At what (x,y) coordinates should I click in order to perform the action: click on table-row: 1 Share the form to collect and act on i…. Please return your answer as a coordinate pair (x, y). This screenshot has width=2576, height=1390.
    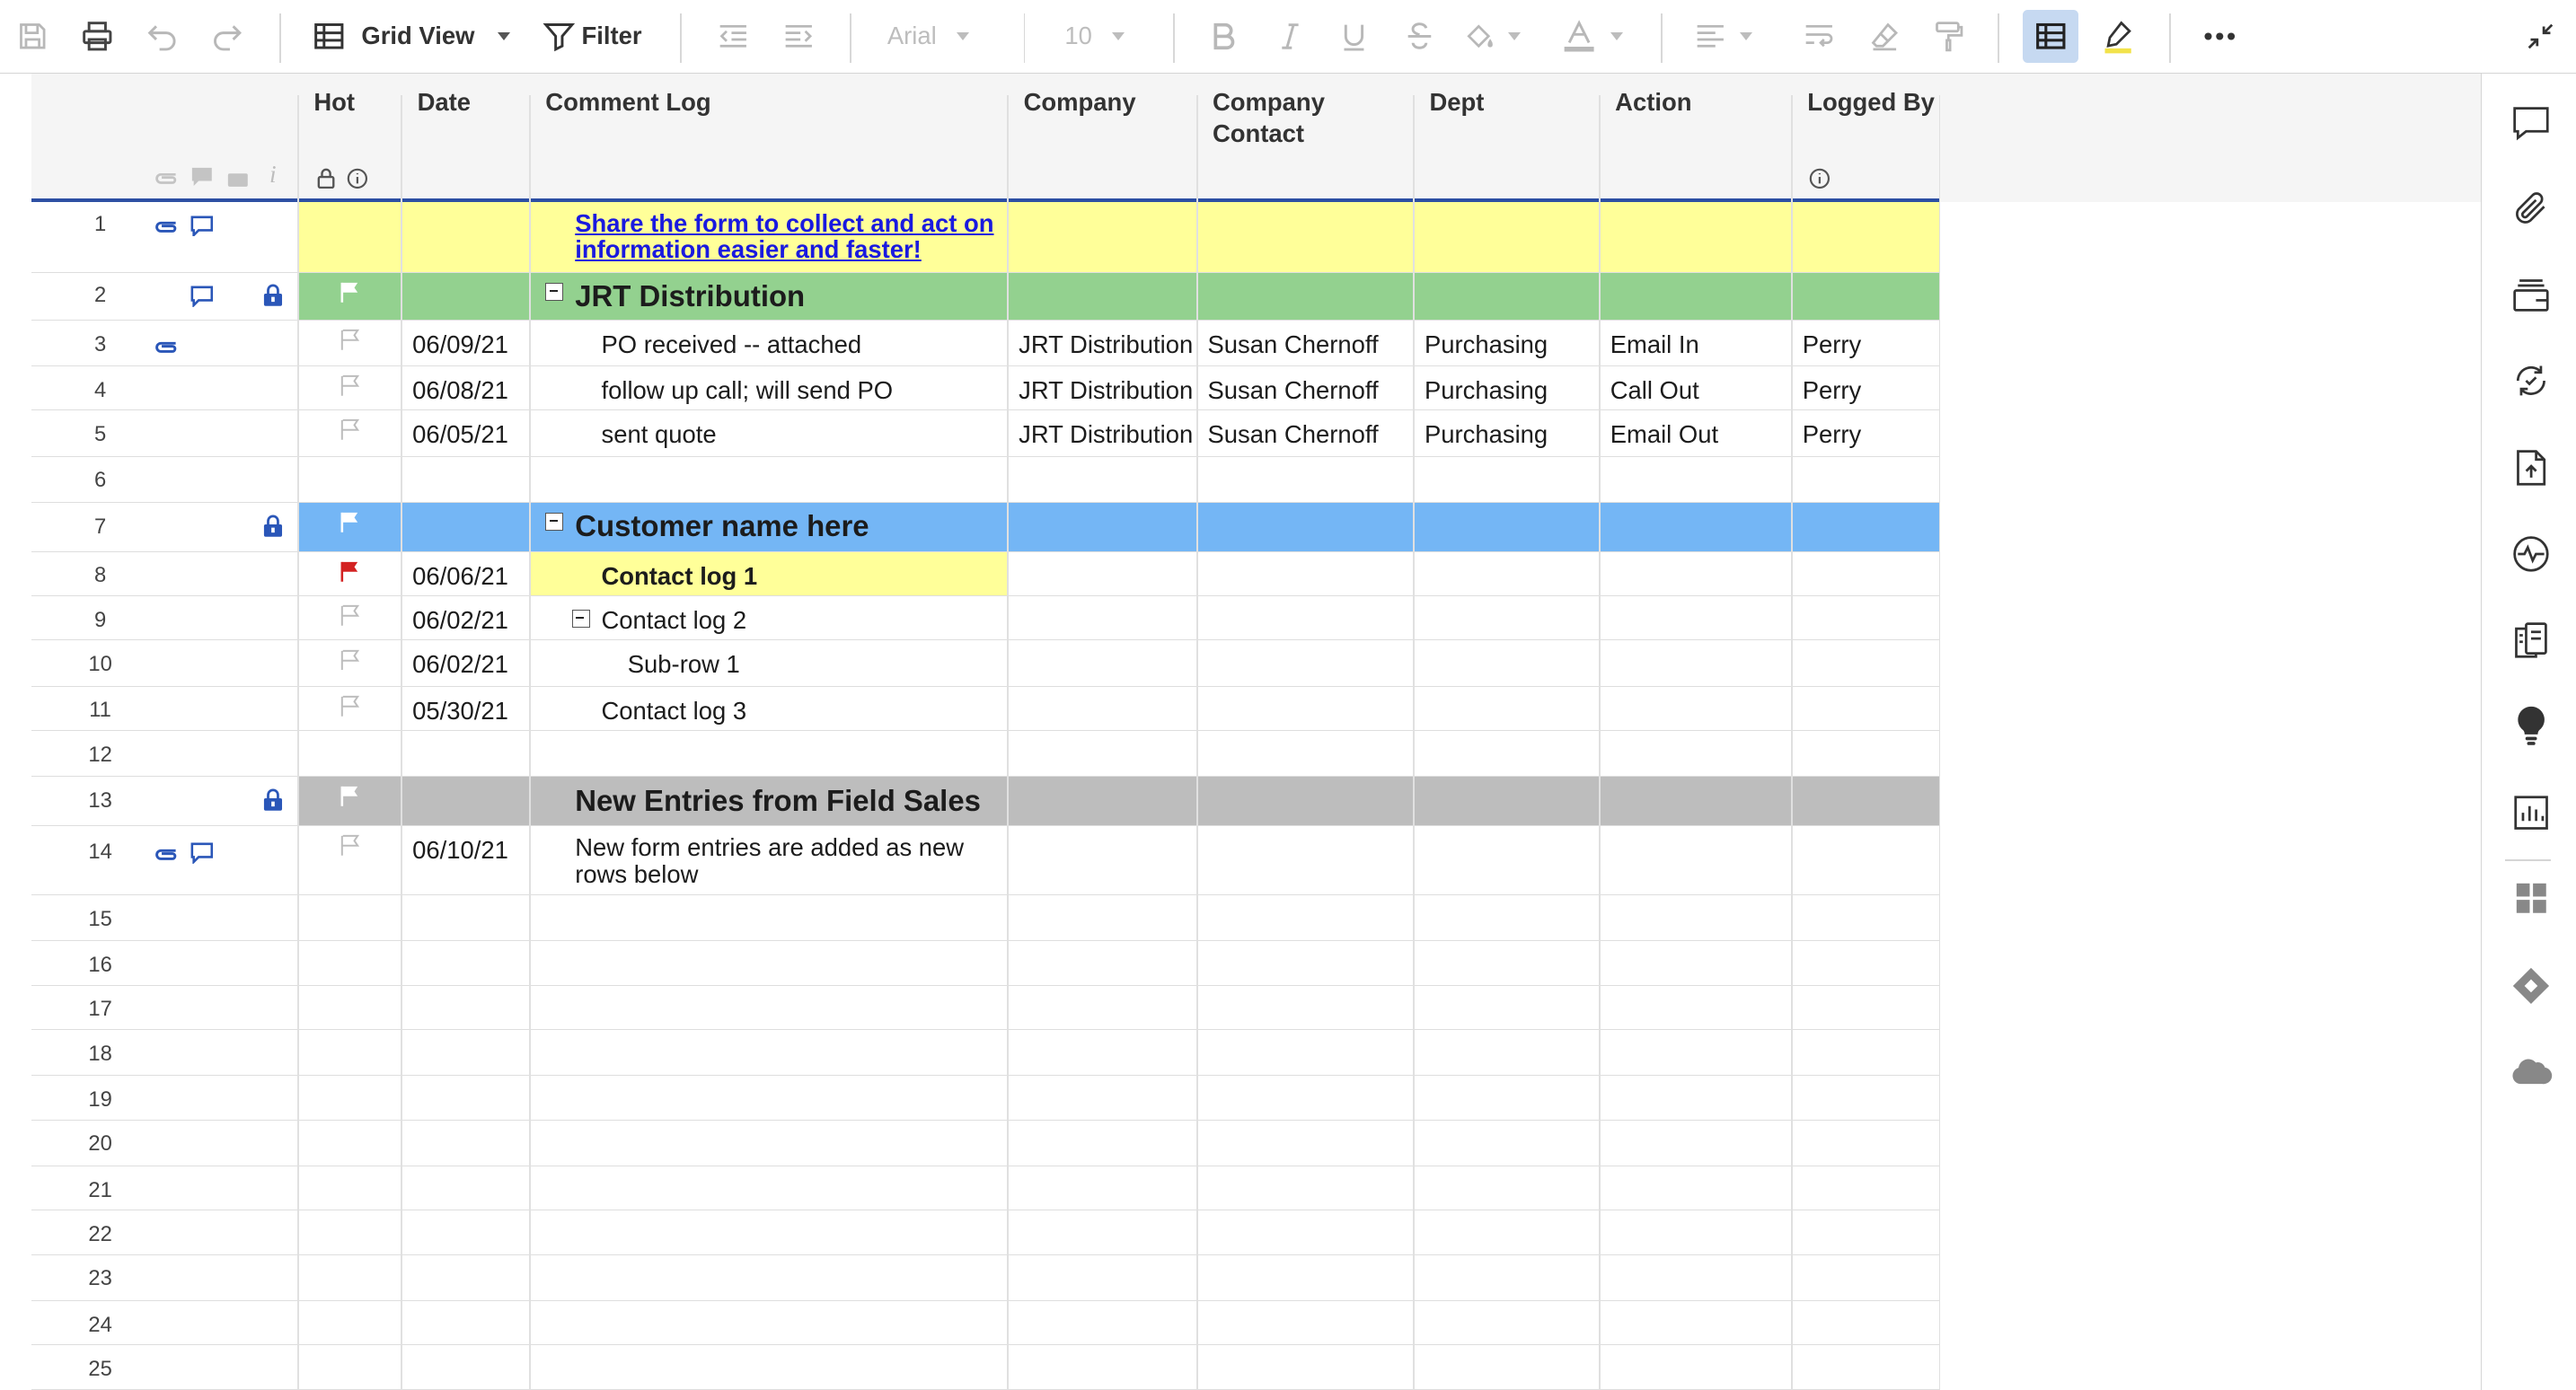
    Looking at the image, I should click on (986, 237).